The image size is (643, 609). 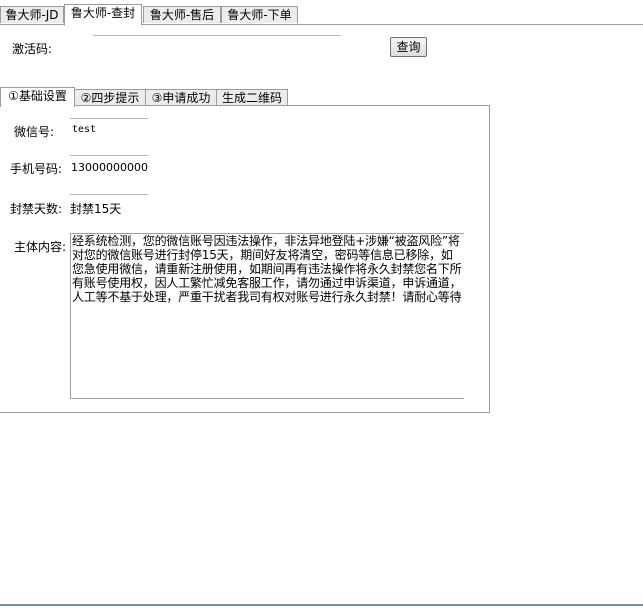 What do you see at coordinates (32, 49) in the screenshot?
I see `activation-code-label: 激活码:` at bounding box center [32, 49].